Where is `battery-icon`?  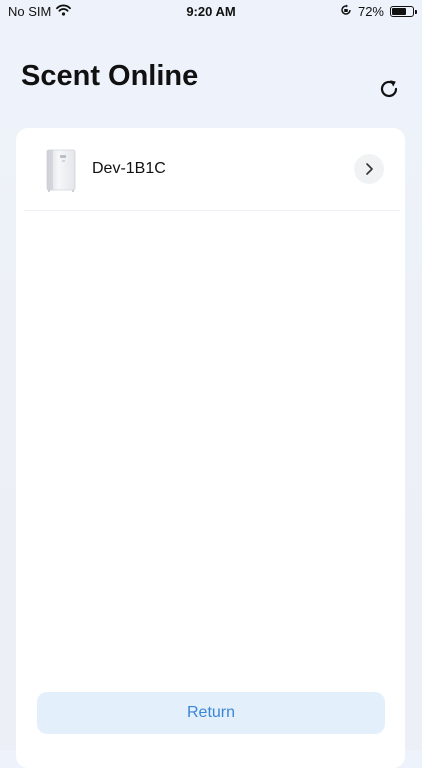
battery-icon is located at coordinates (403, 11).